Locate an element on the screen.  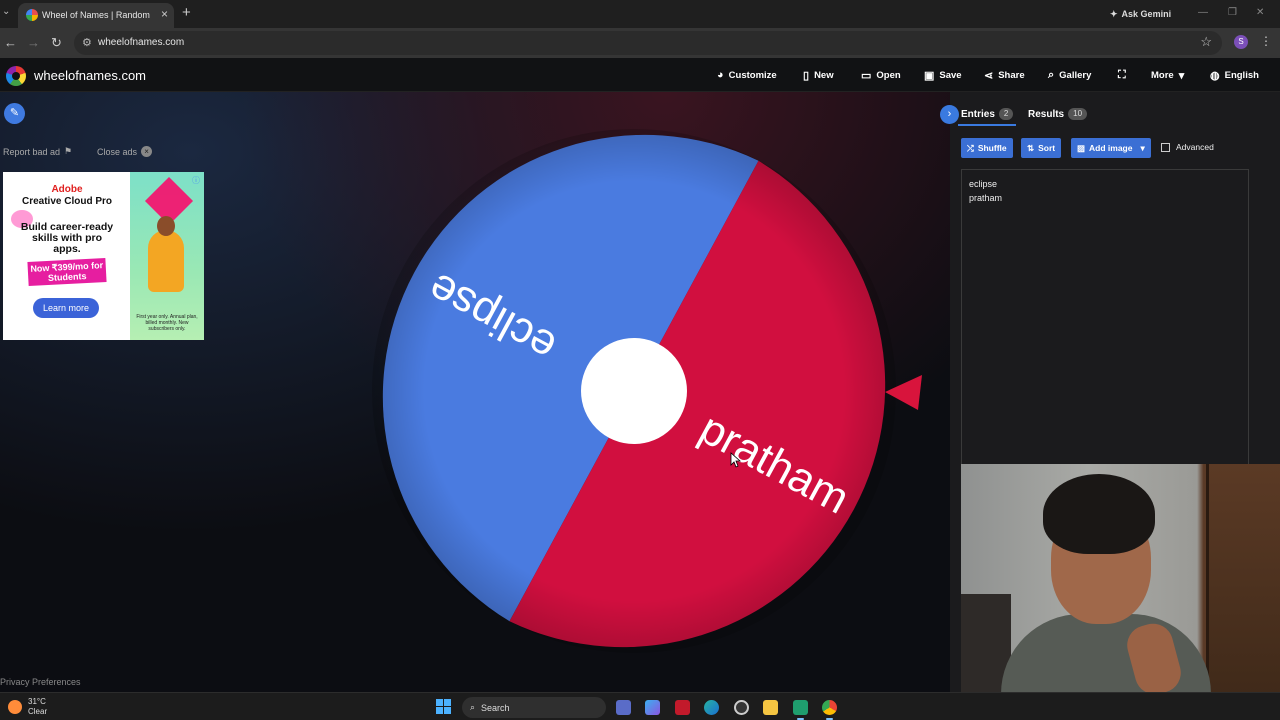
menu-save: ▣ Save is located at coordinates (943, 75).